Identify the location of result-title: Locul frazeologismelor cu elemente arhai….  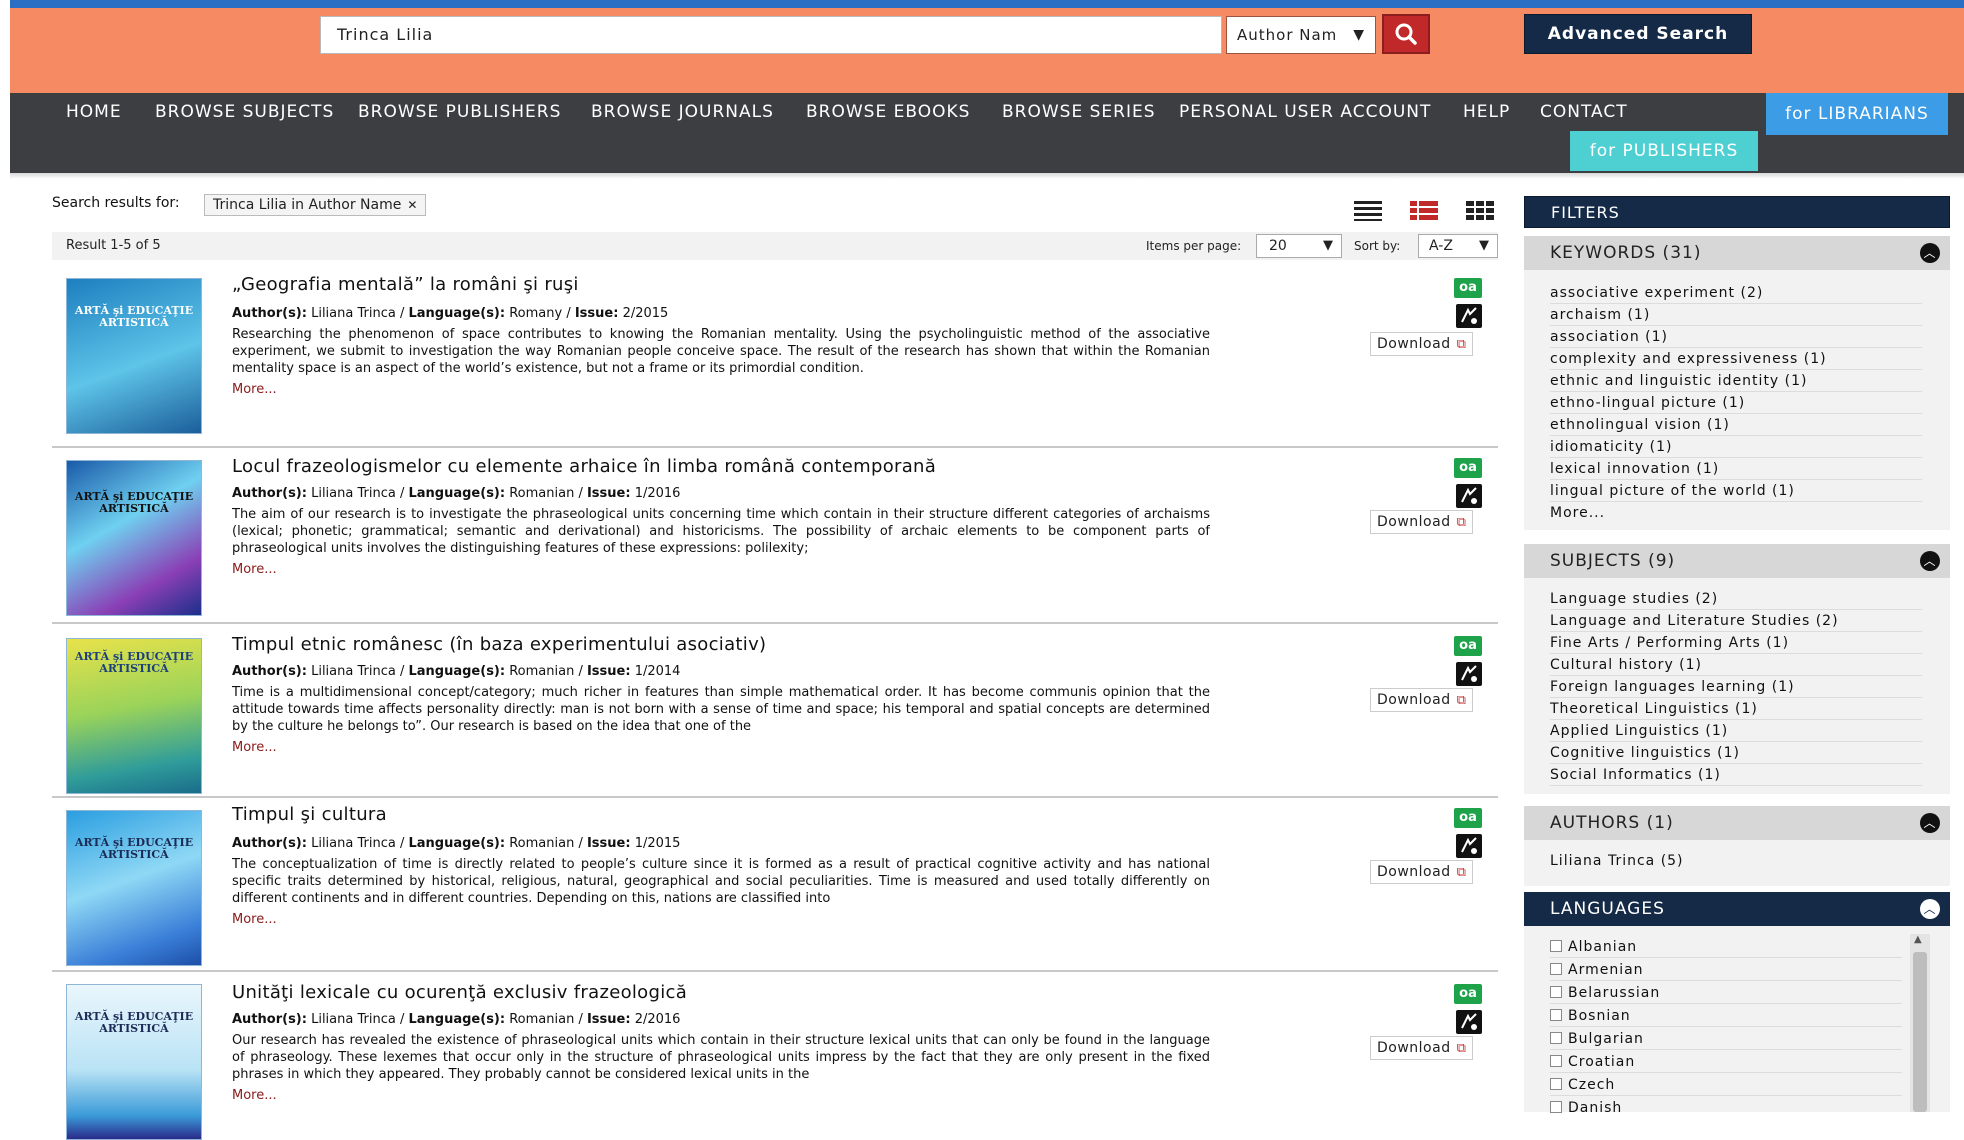
(584, 466).